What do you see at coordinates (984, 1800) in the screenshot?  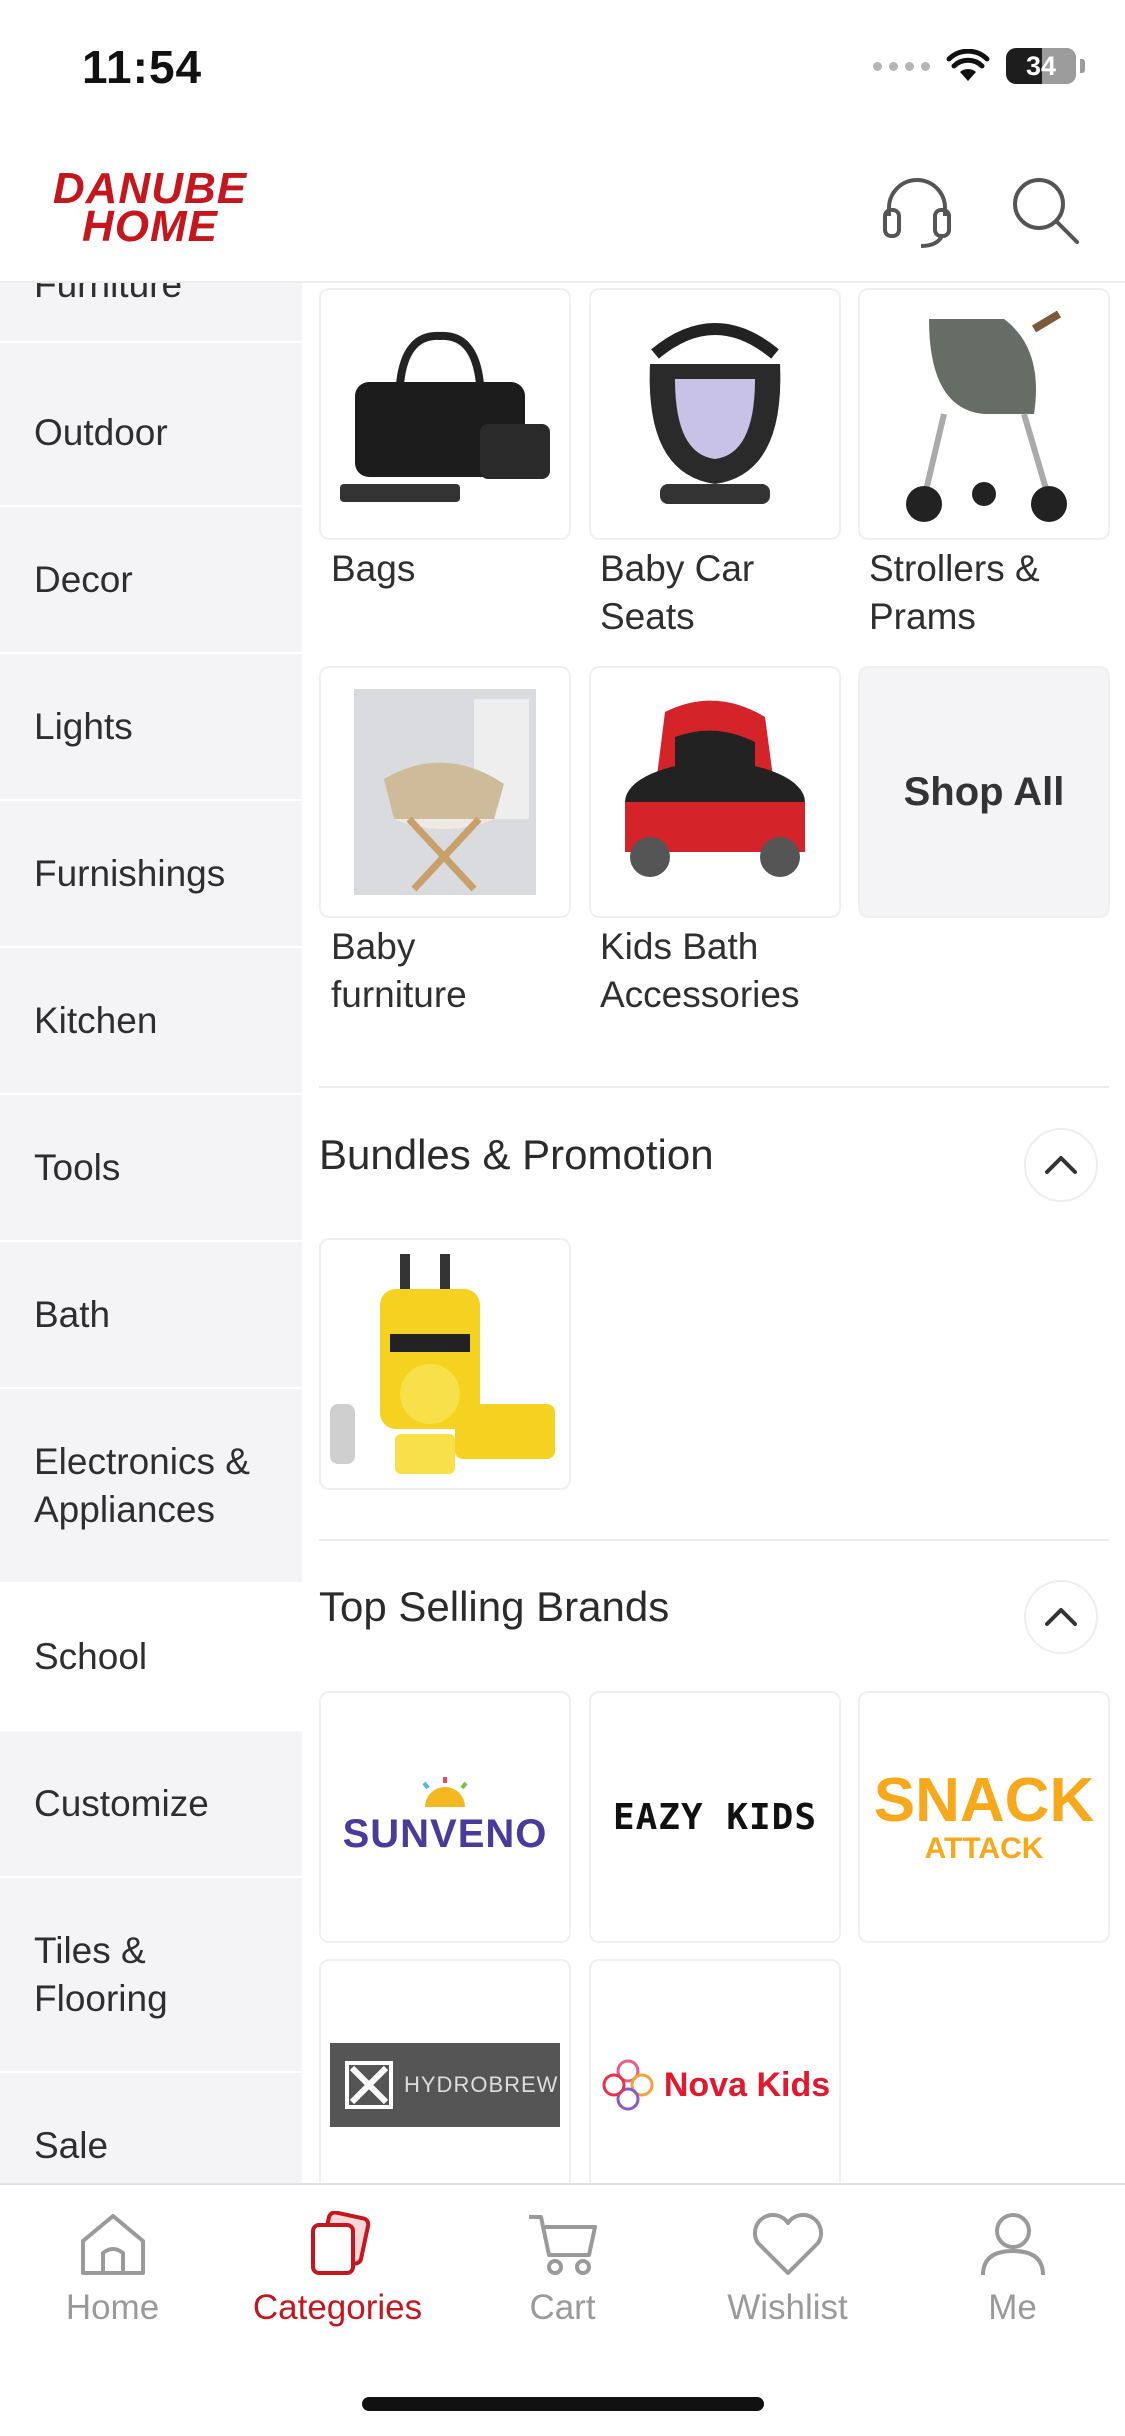 I see `brand-name-snack: SNACK` at bounding box center [984, 1800].